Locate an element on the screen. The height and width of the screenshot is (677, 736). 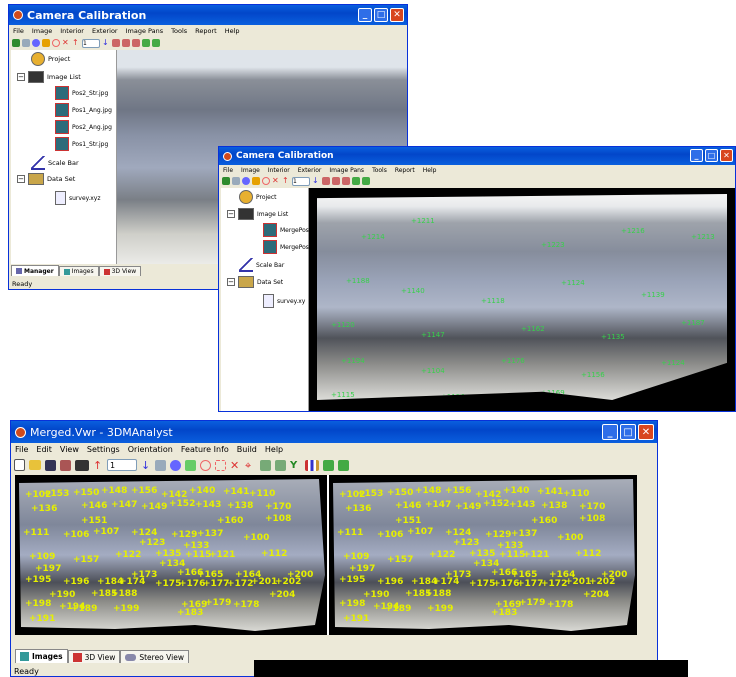
menu-build: Build is located at coordinates (247, 449).